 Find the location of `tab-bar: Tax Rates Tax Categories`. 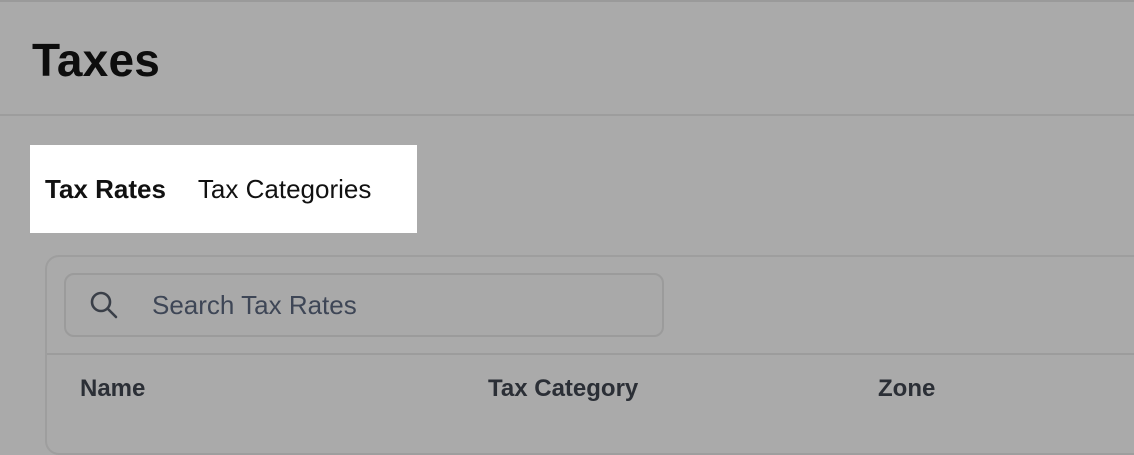

tab-bar: Tax Rates Tax Categories is located at coordinates (223, 189).